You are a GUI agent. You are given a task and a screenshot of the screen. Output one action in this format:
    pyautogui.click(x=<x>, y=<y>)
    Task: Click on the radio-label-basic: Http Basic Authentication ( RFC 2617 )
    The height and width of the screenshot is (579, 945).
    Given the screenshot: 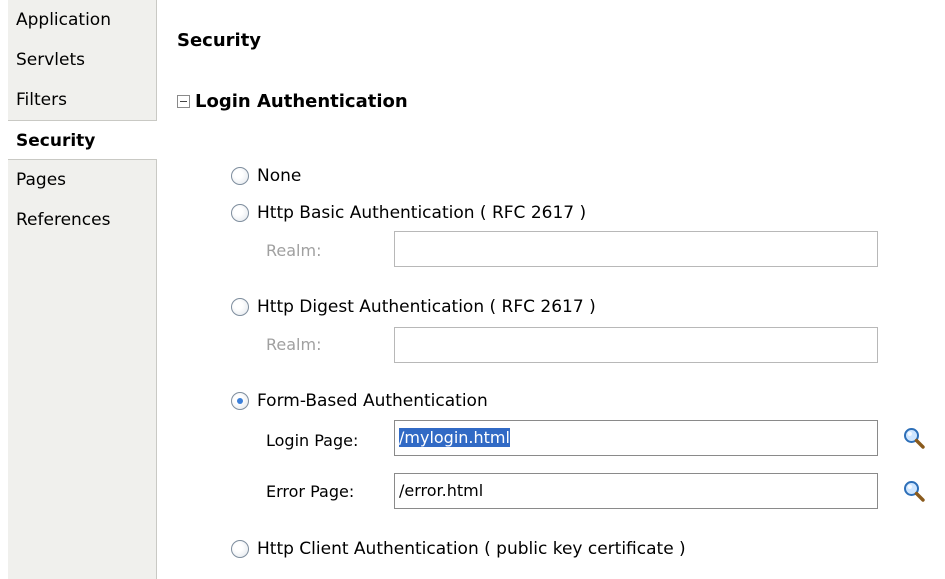 What is the action you would take?
    pyautogui.click(x=422, y=213)
    